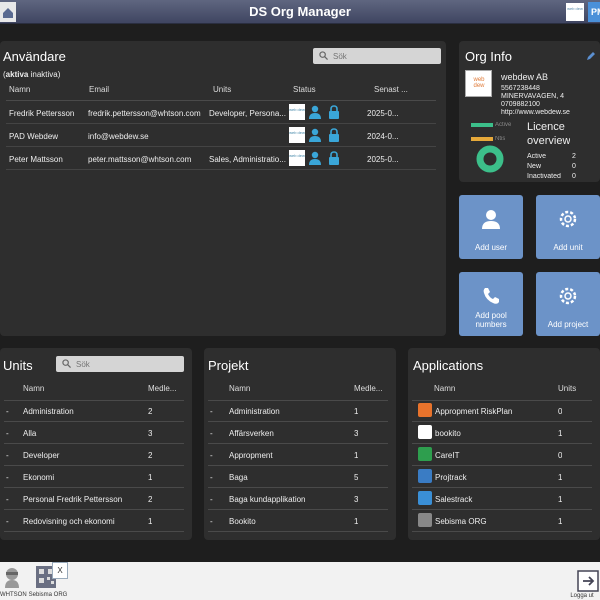  Describe the element at coordinates (383, 56) in the screenshot. I see `users-search-input` at that location.